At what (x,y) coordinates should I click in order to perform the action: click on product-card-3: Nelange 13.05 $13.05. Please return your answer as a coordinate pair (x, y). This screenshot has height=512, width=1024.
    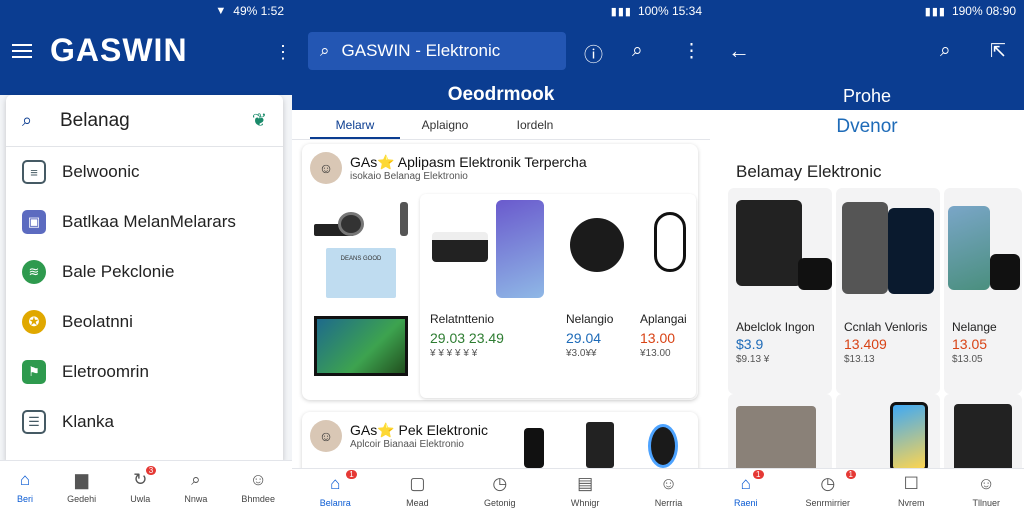
    Looking at the image, I should click on (983, 291).